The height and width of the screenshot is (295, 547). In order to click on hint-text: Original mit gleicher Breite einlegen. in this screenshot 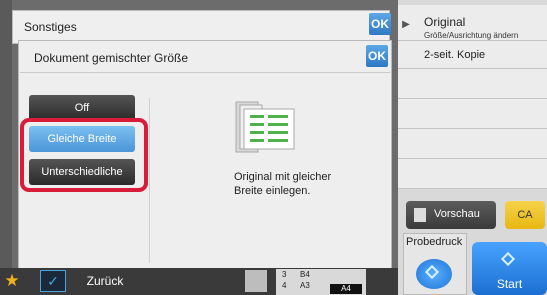, I will do `click(283, 184)`.